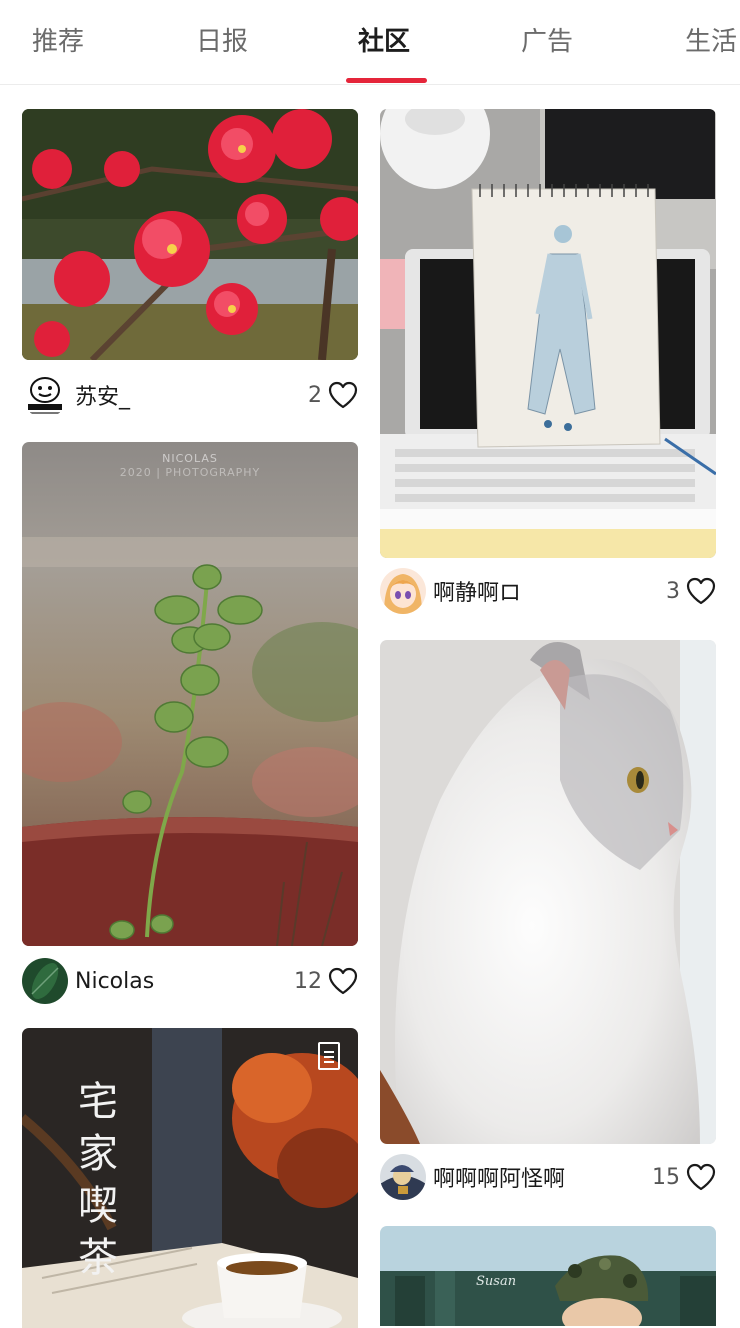 The image size is (740, 1328). I want to click on tab-community: 社区, so click(384, 42).